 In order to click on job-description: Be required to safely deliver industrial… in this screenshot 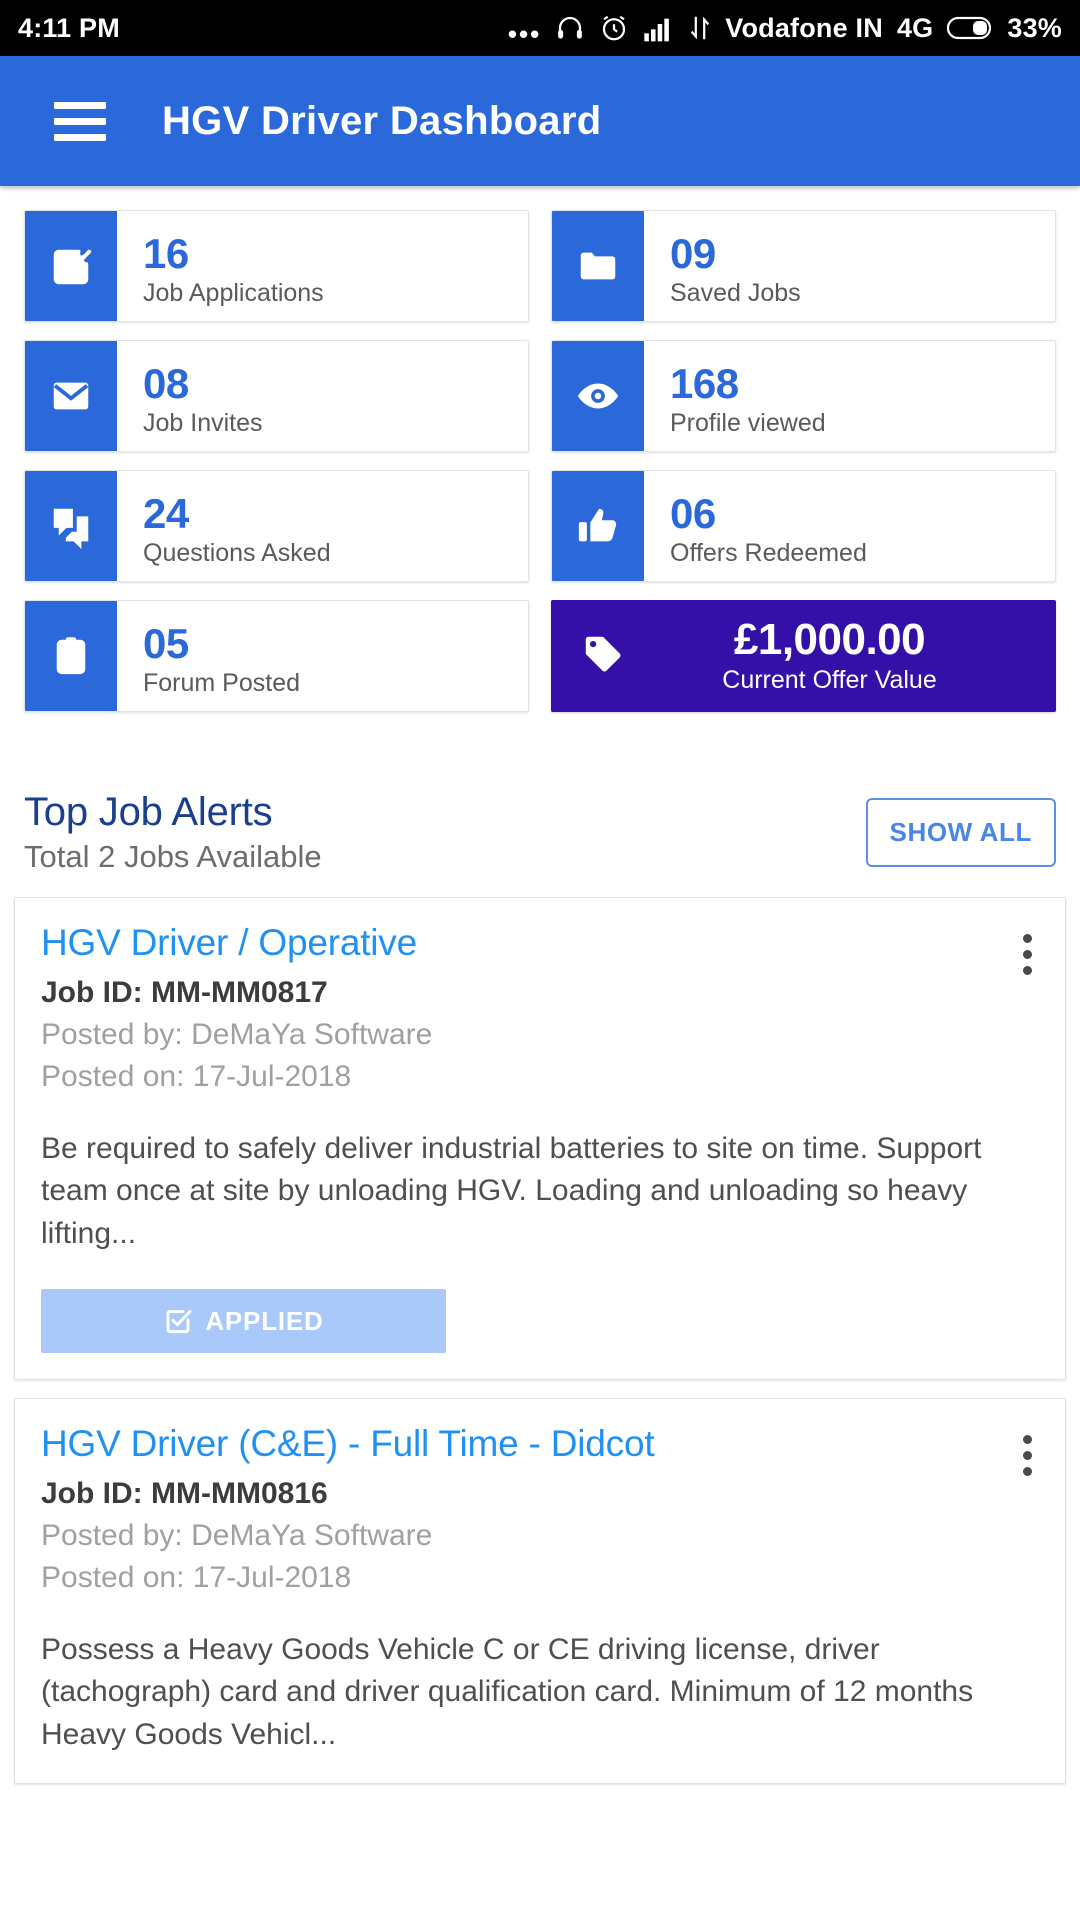, I will do `click(511, 1190)`.